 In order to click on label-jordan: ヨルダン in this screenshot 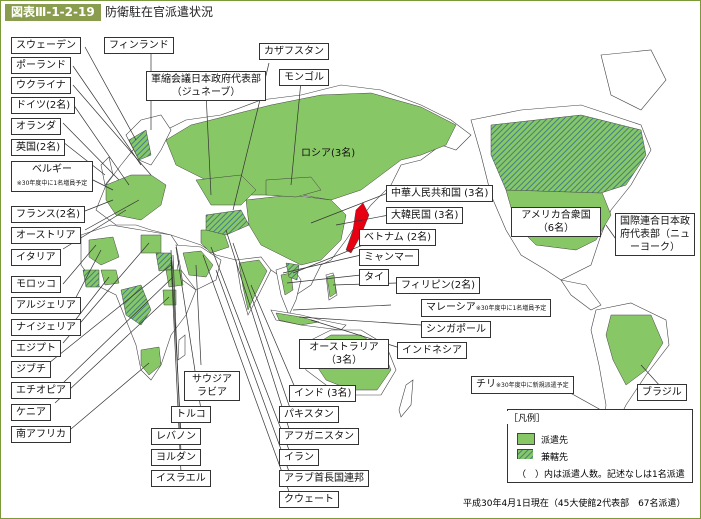, I will do `click(176, 457)`.